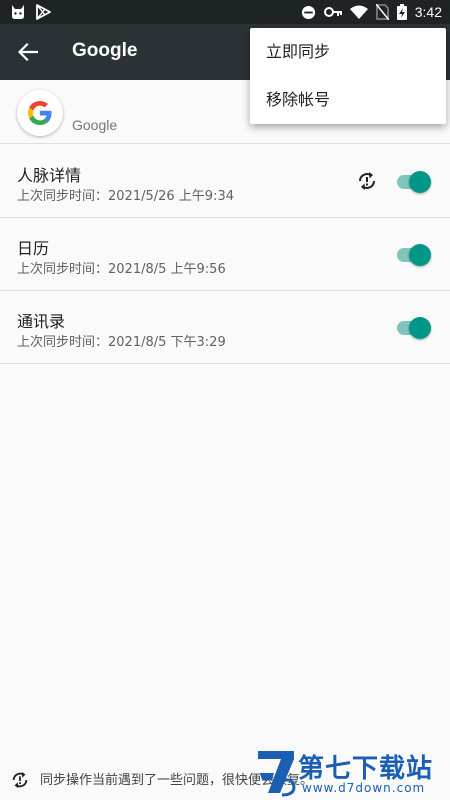 The image size is (450, 800). What do you see at coordinates (348, 100) in the screenshot?
I see `menu-item-remove-account: 移除帐号` at bounding box center [348, 100].